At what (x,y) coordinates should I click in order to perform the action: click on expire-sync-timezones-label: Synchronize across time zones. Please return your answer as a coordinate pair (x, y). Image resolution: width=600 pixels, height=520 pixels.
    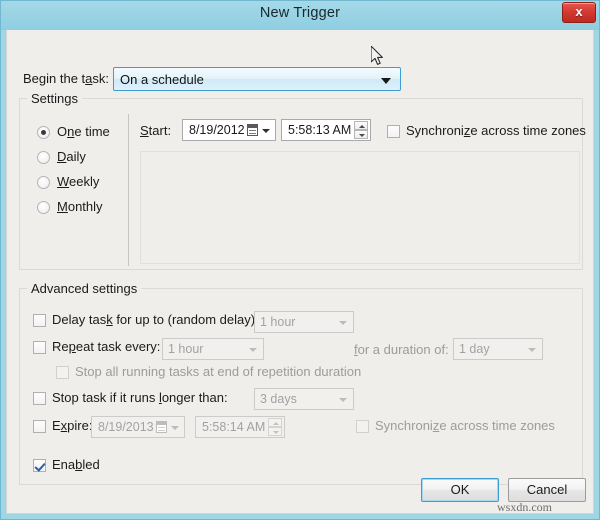
    Looking at the image, I should click on (465, 425).